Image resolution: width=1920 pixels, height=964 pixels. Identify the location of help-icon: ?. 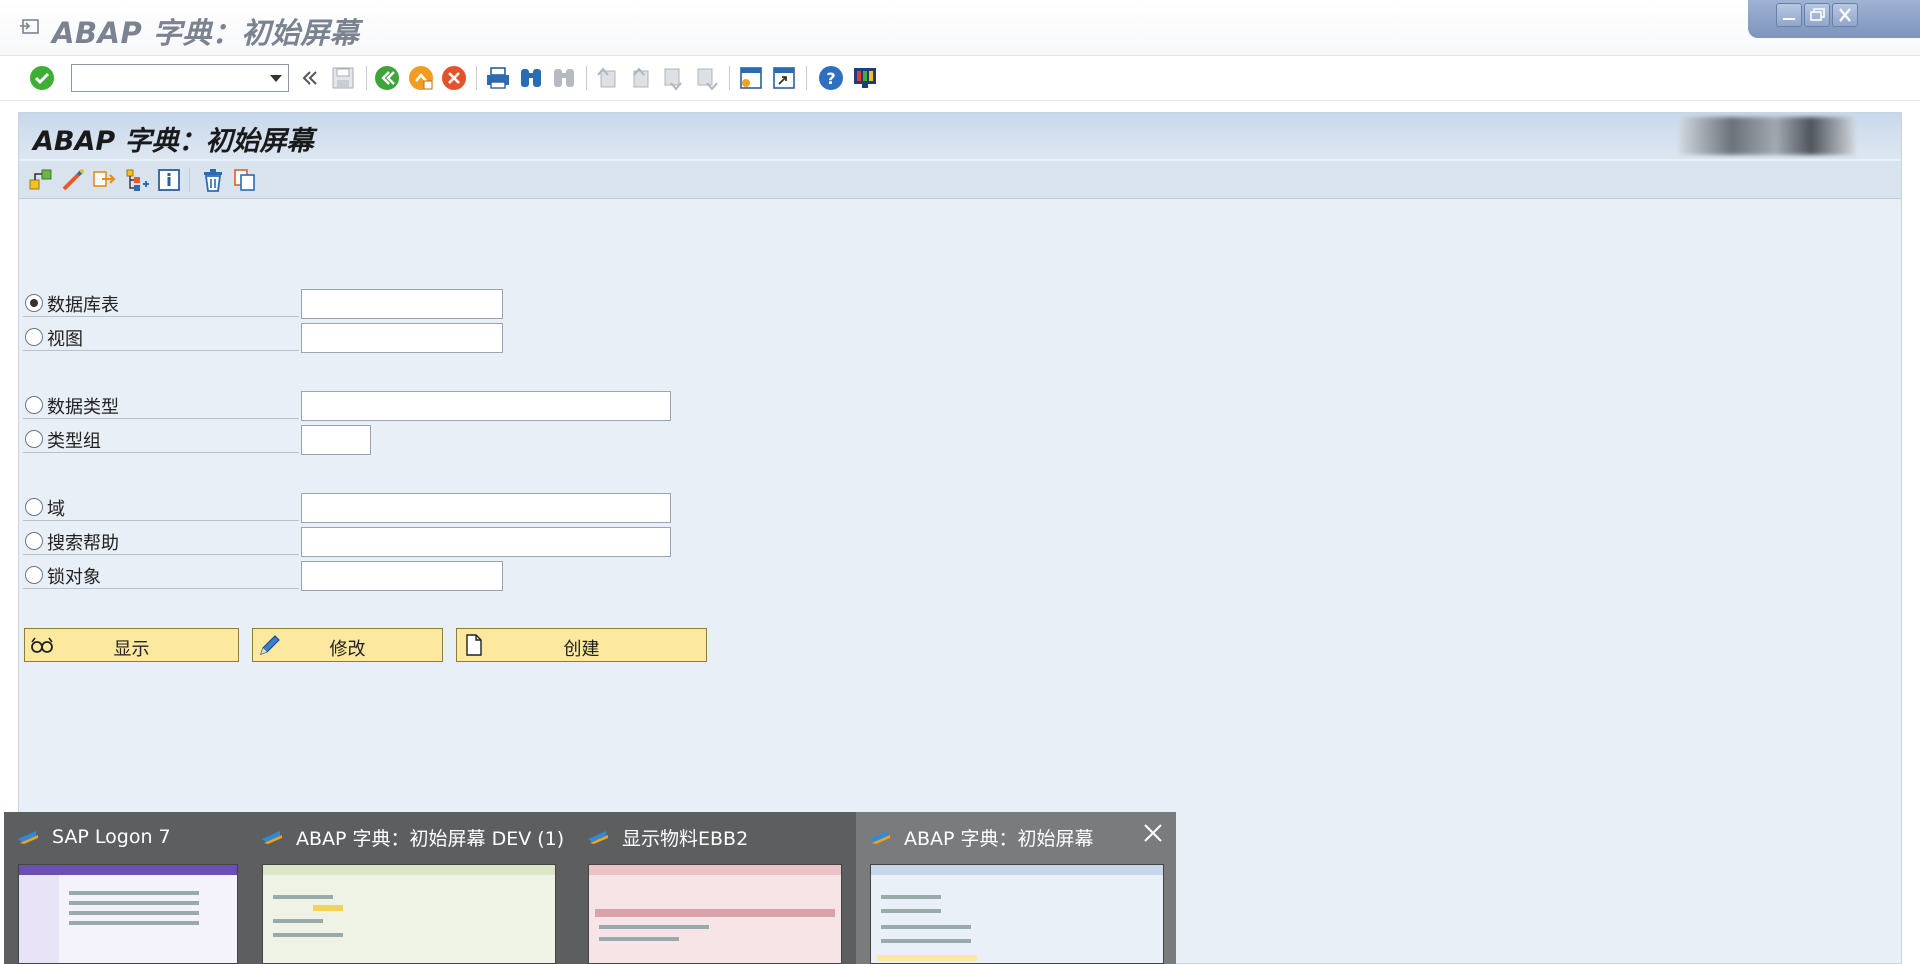
(831, 78).